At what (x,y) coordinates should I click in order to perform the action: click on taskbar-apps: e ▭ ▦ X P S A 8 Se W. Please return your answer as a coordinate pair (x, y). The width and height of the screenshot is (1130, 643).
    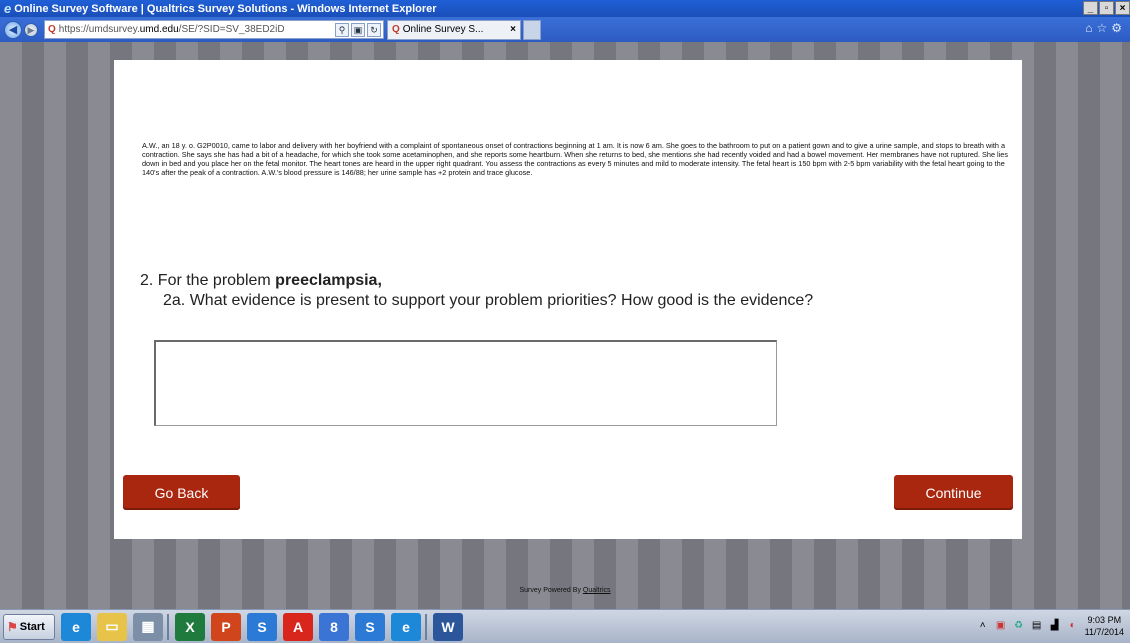
    Looking at the image, I should click on (259, 626).